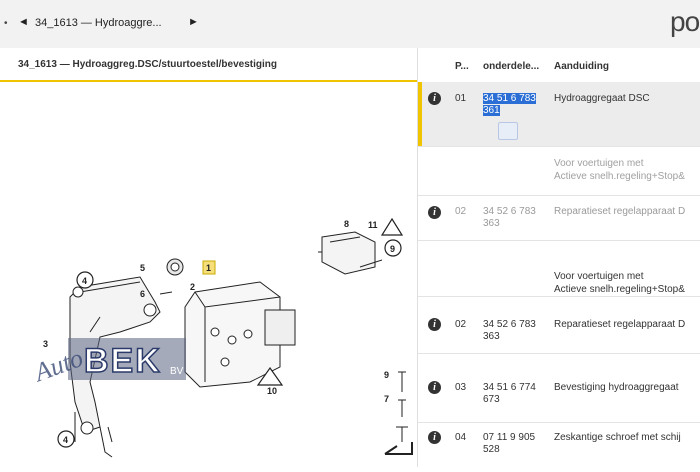 This screenshot has width=700, height=472. I want to click on callout-9b: 9, so click(386, 375).